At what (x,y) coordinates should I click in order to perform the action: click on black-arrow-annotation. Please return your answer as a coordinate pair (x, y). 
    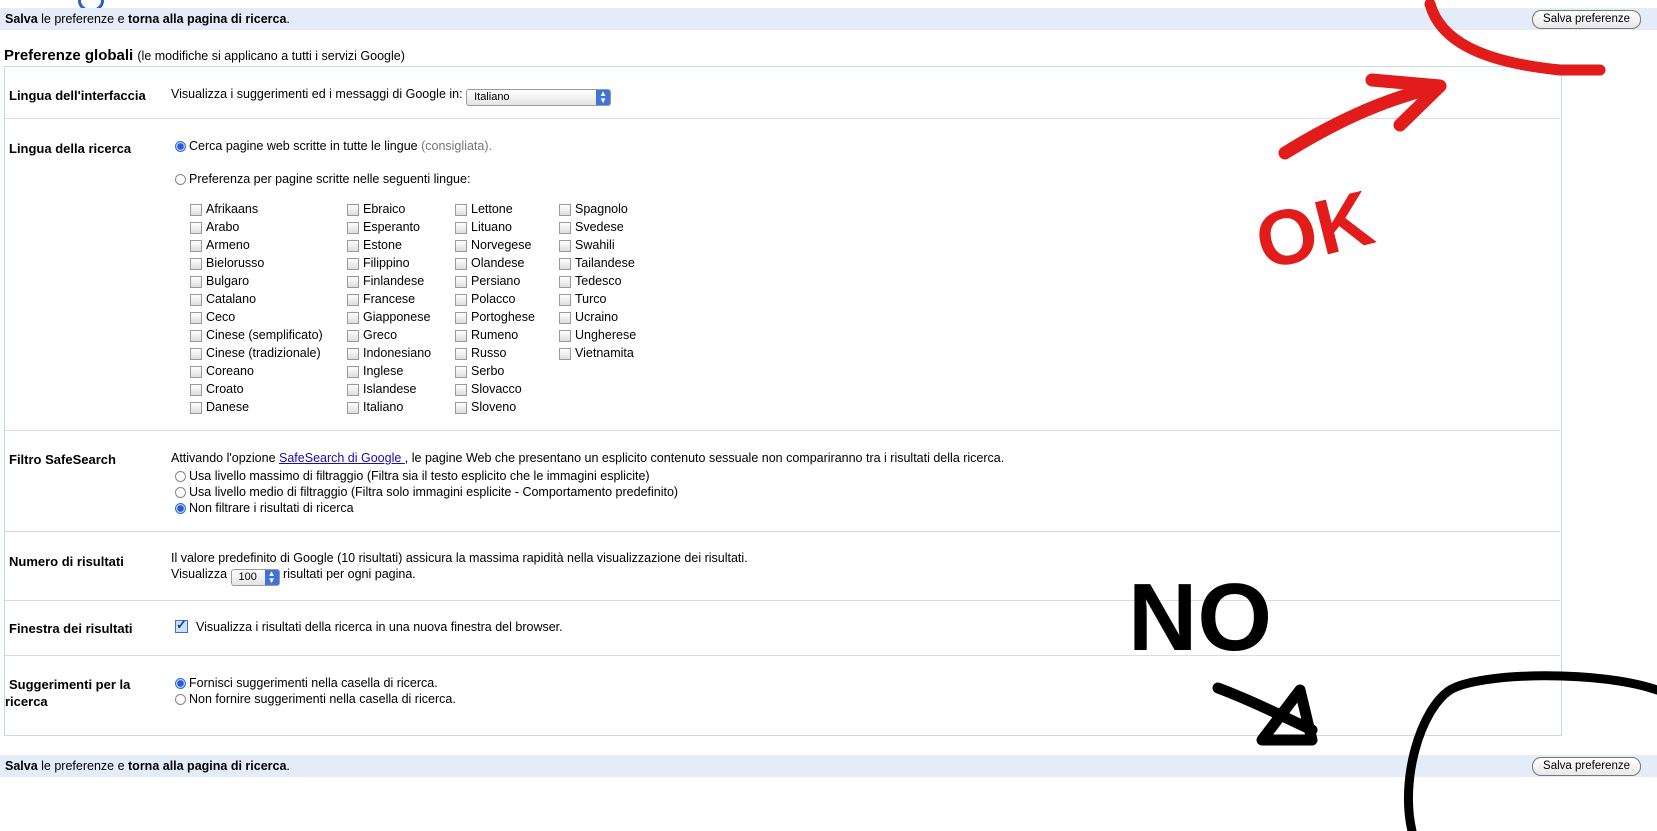
    Looking at the image, I should click on (1265, 714).